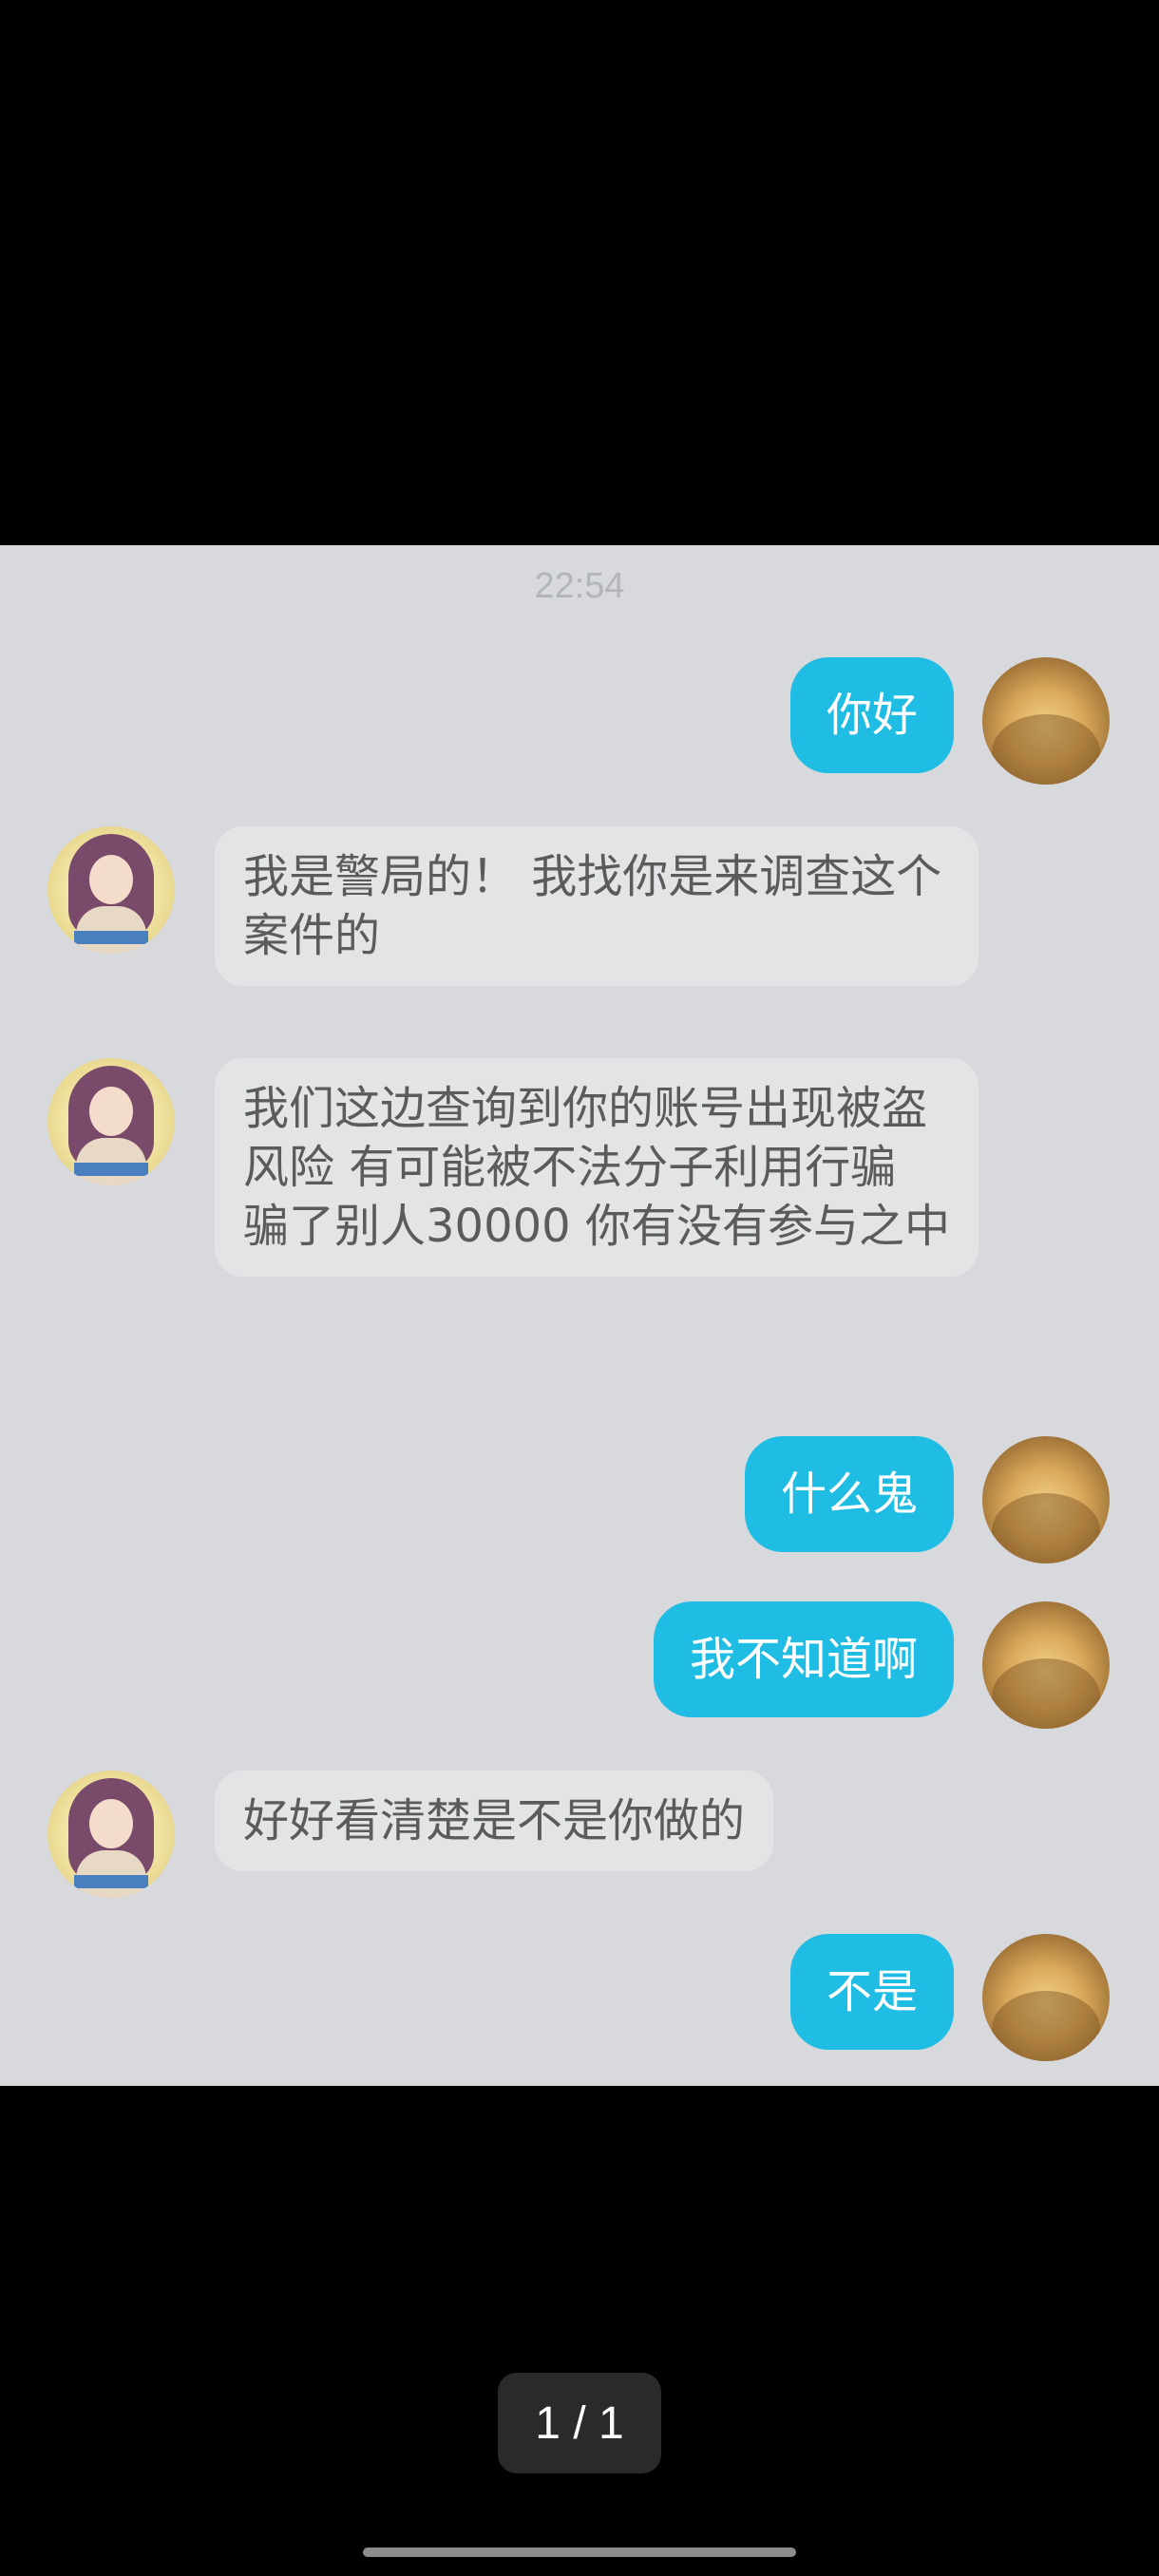 This screenshot has width=1159, height=2576. I want to click on page-counter: 1 / 1, so click(579, 2423).